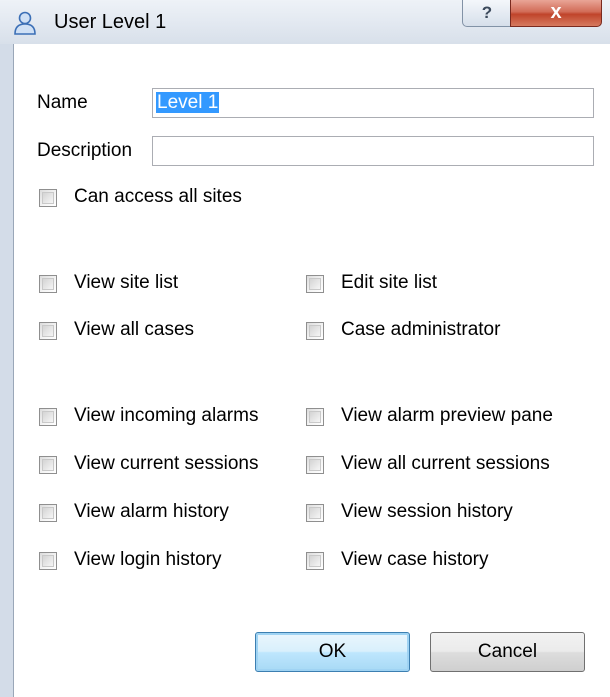  Describe the element at coordinates (110, 22) in the screenshot. I see `window-title: User Level 1` at that location.